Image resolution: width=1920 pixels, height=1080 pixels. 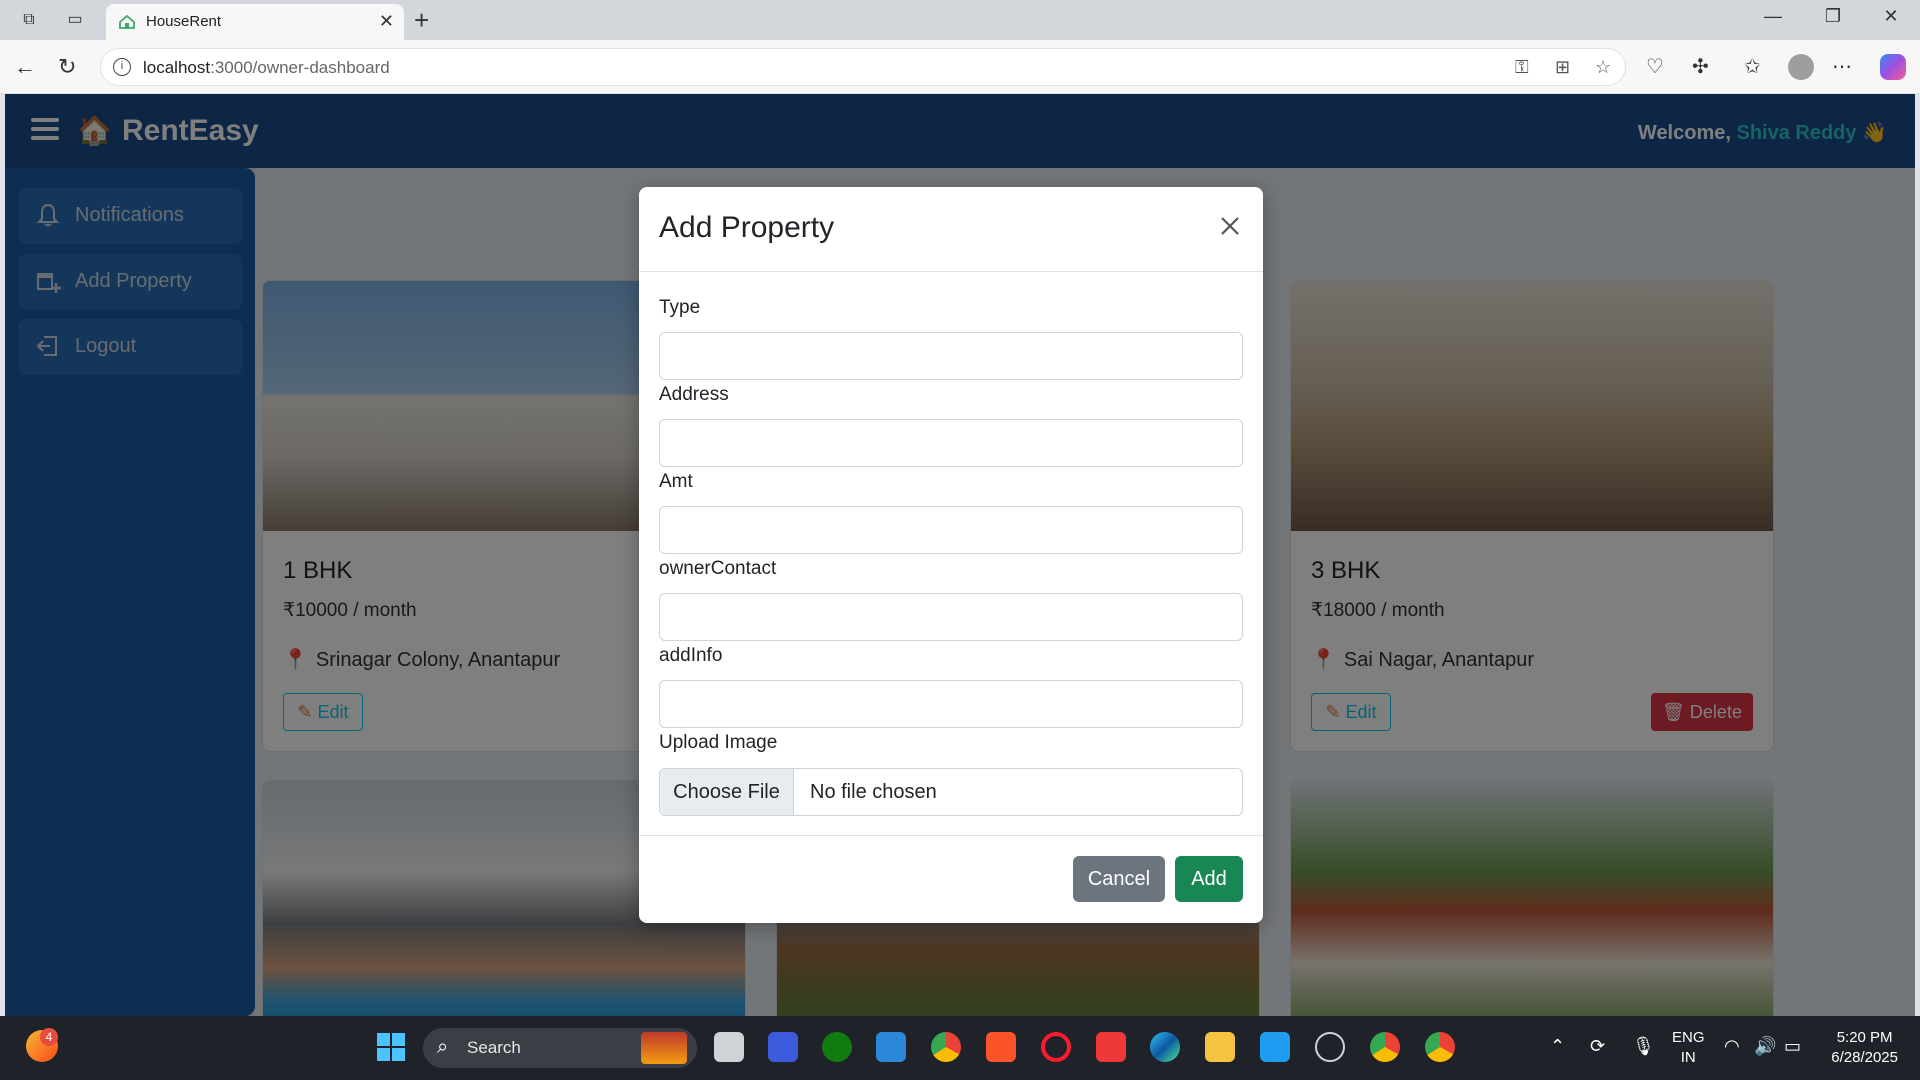 I want to click on add-button: Add, so click(x=1209, y=879).